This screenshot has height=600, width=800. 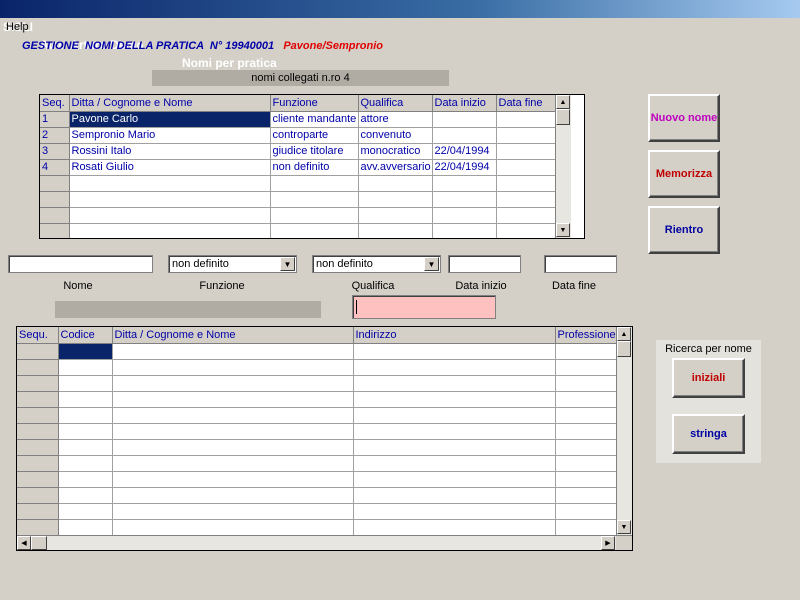 I want to click on initials-label: iniziali, so click(x=708, y=378).